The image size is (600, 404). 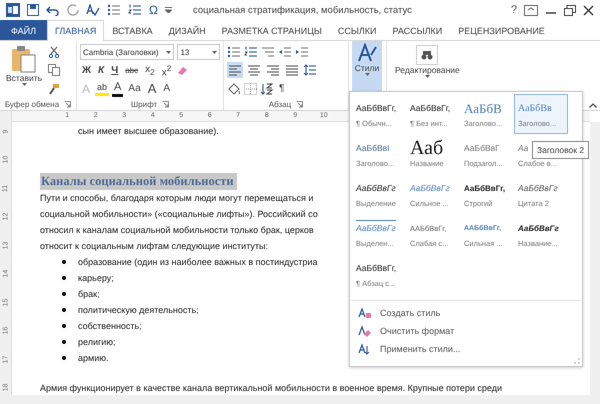 What do you see at coordinates (250, 88) in the screenshot?
I see `borders-icon` at bounding box center [250, 88].